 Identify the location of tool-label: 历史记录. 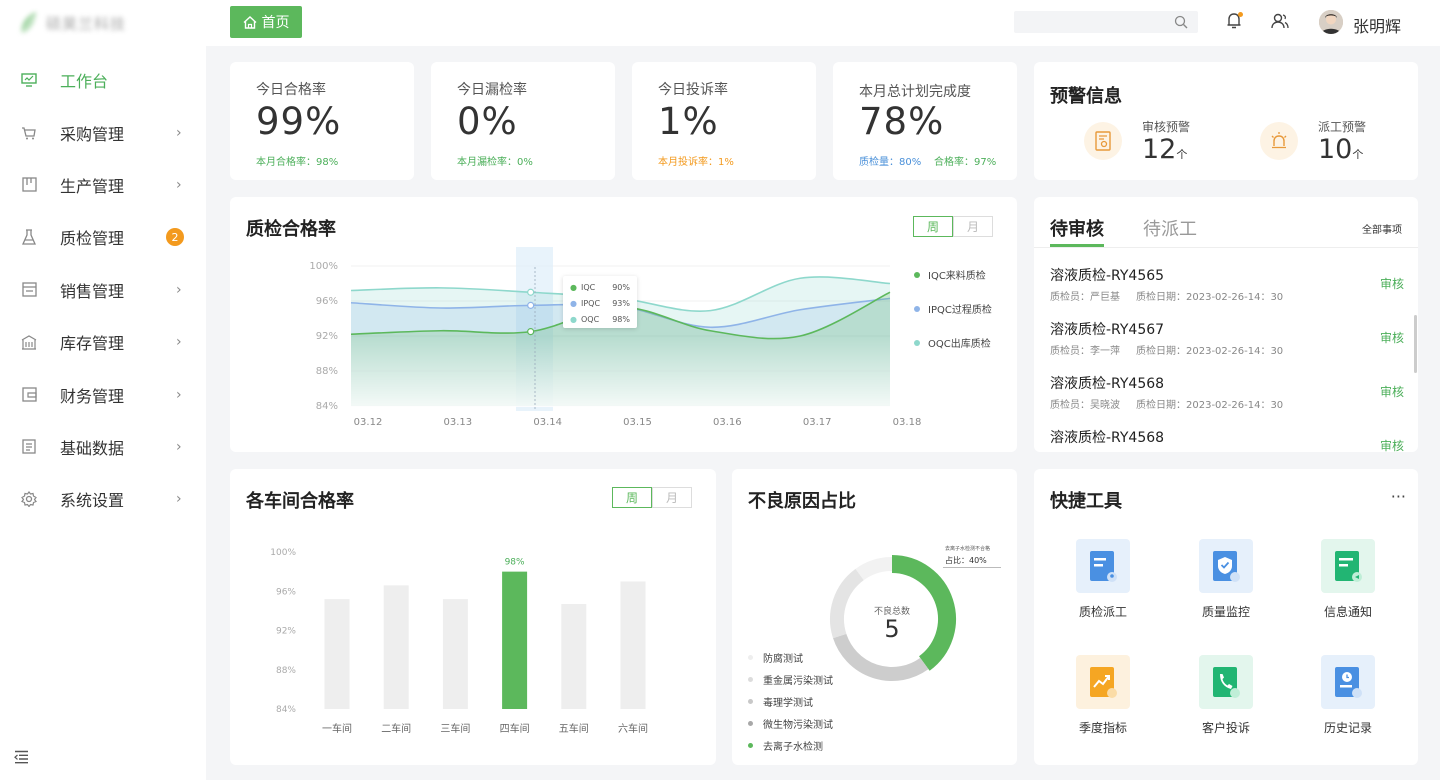
(1347, 728).